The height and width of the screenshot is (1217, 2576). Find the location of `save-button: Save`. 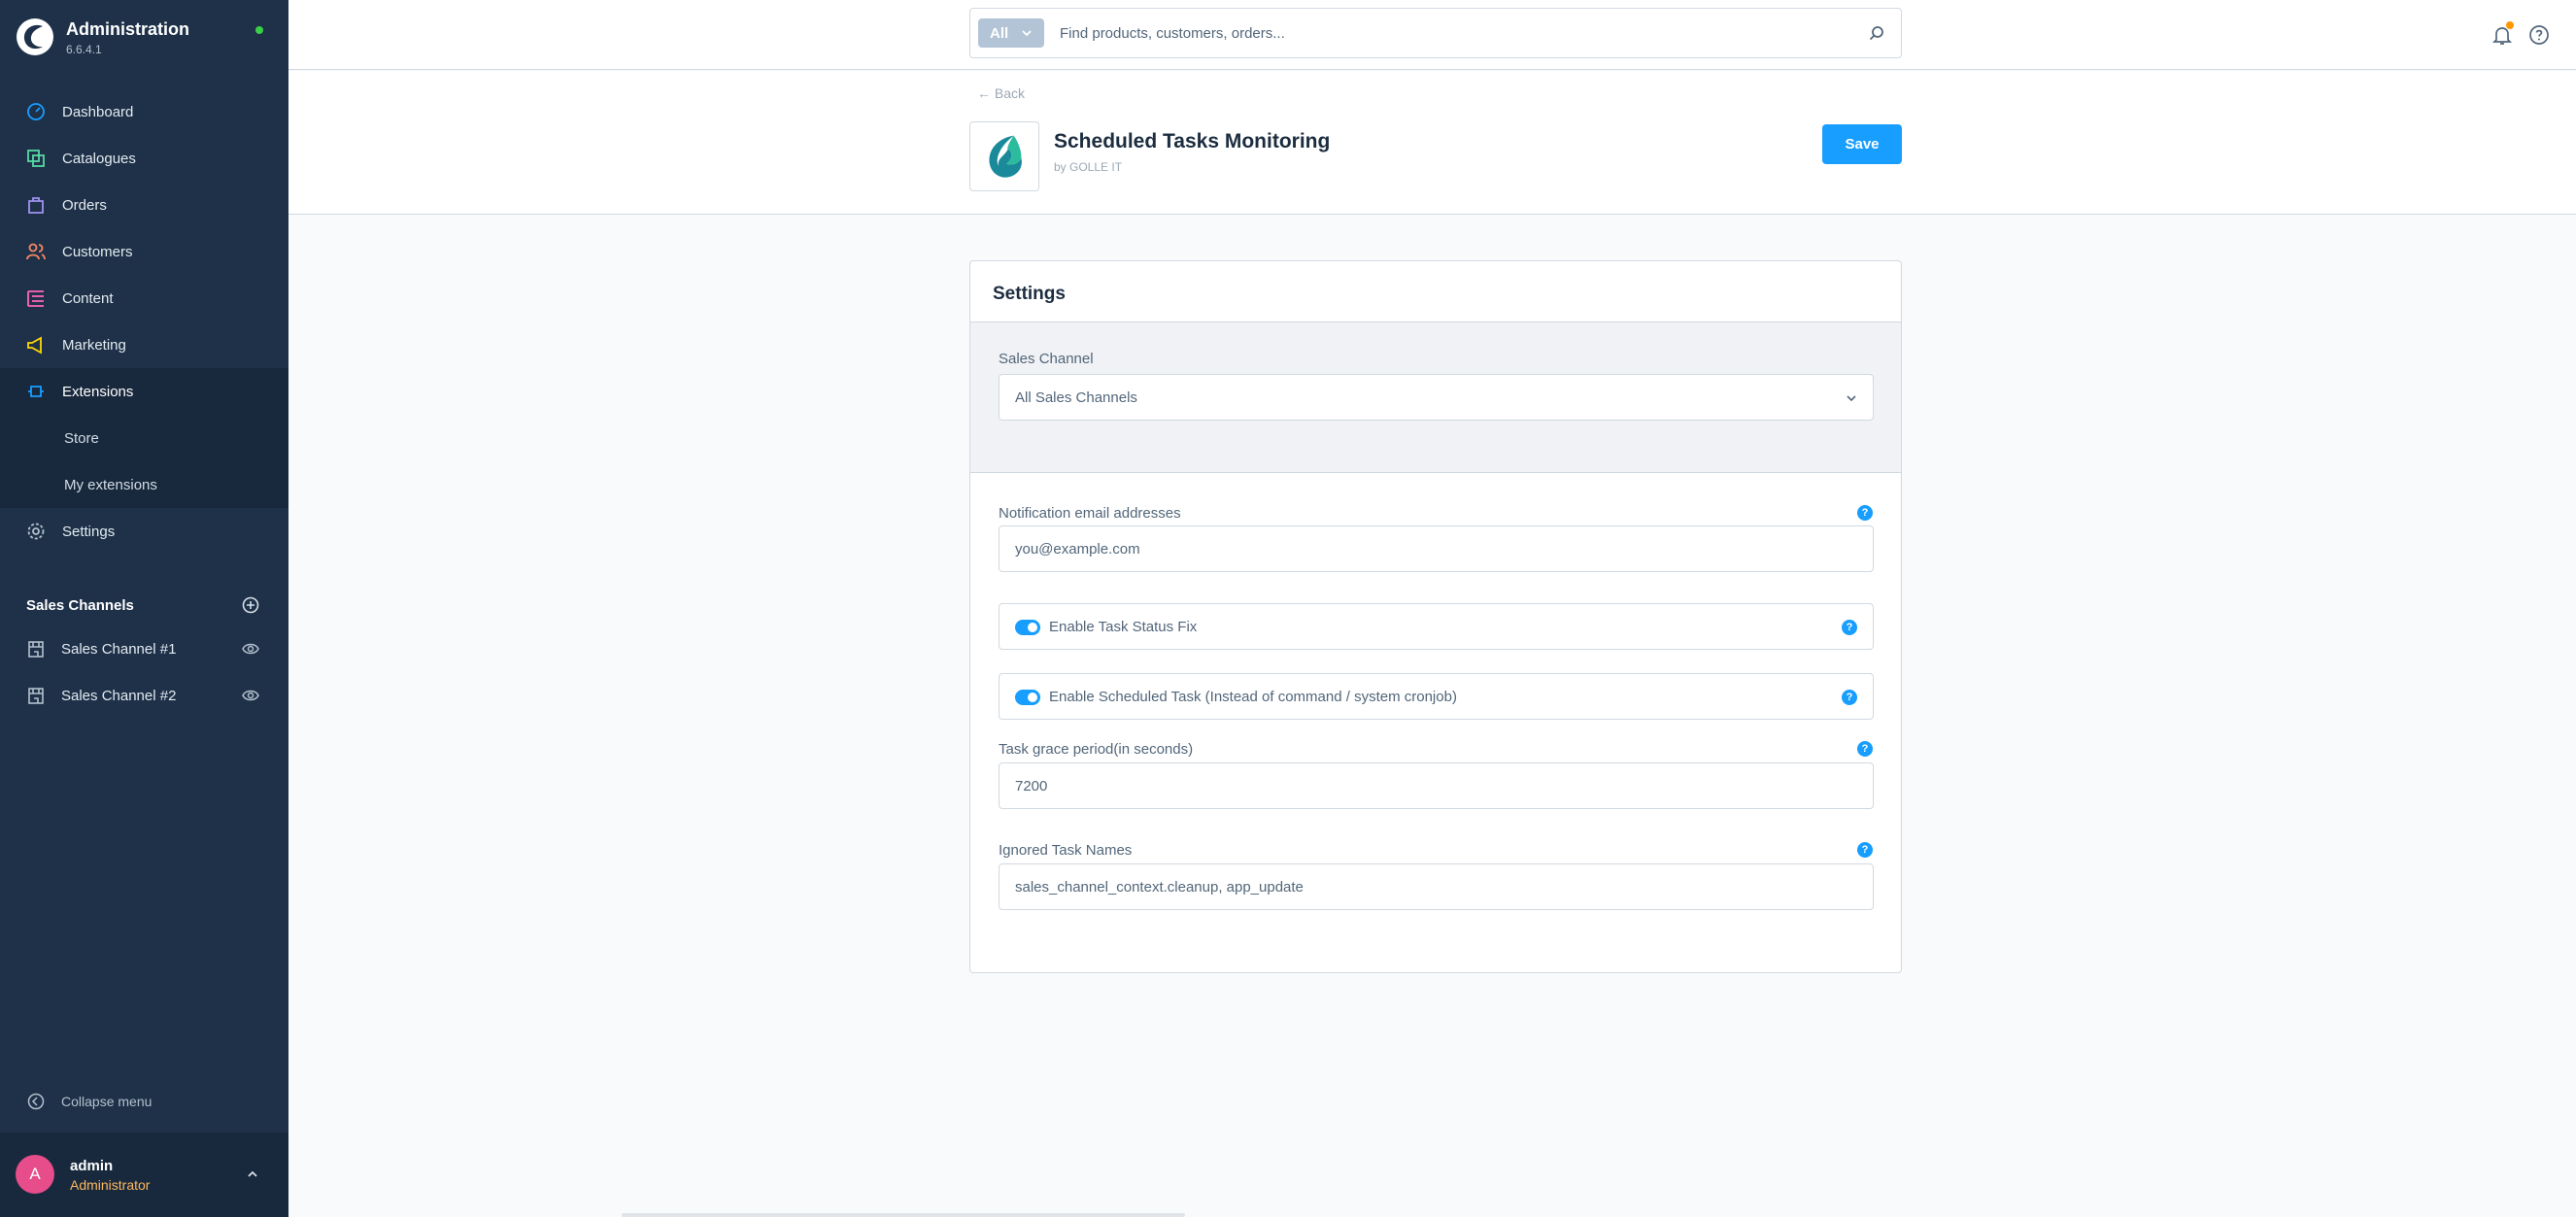

save-button: Save is located at coordinates (1862, 144).